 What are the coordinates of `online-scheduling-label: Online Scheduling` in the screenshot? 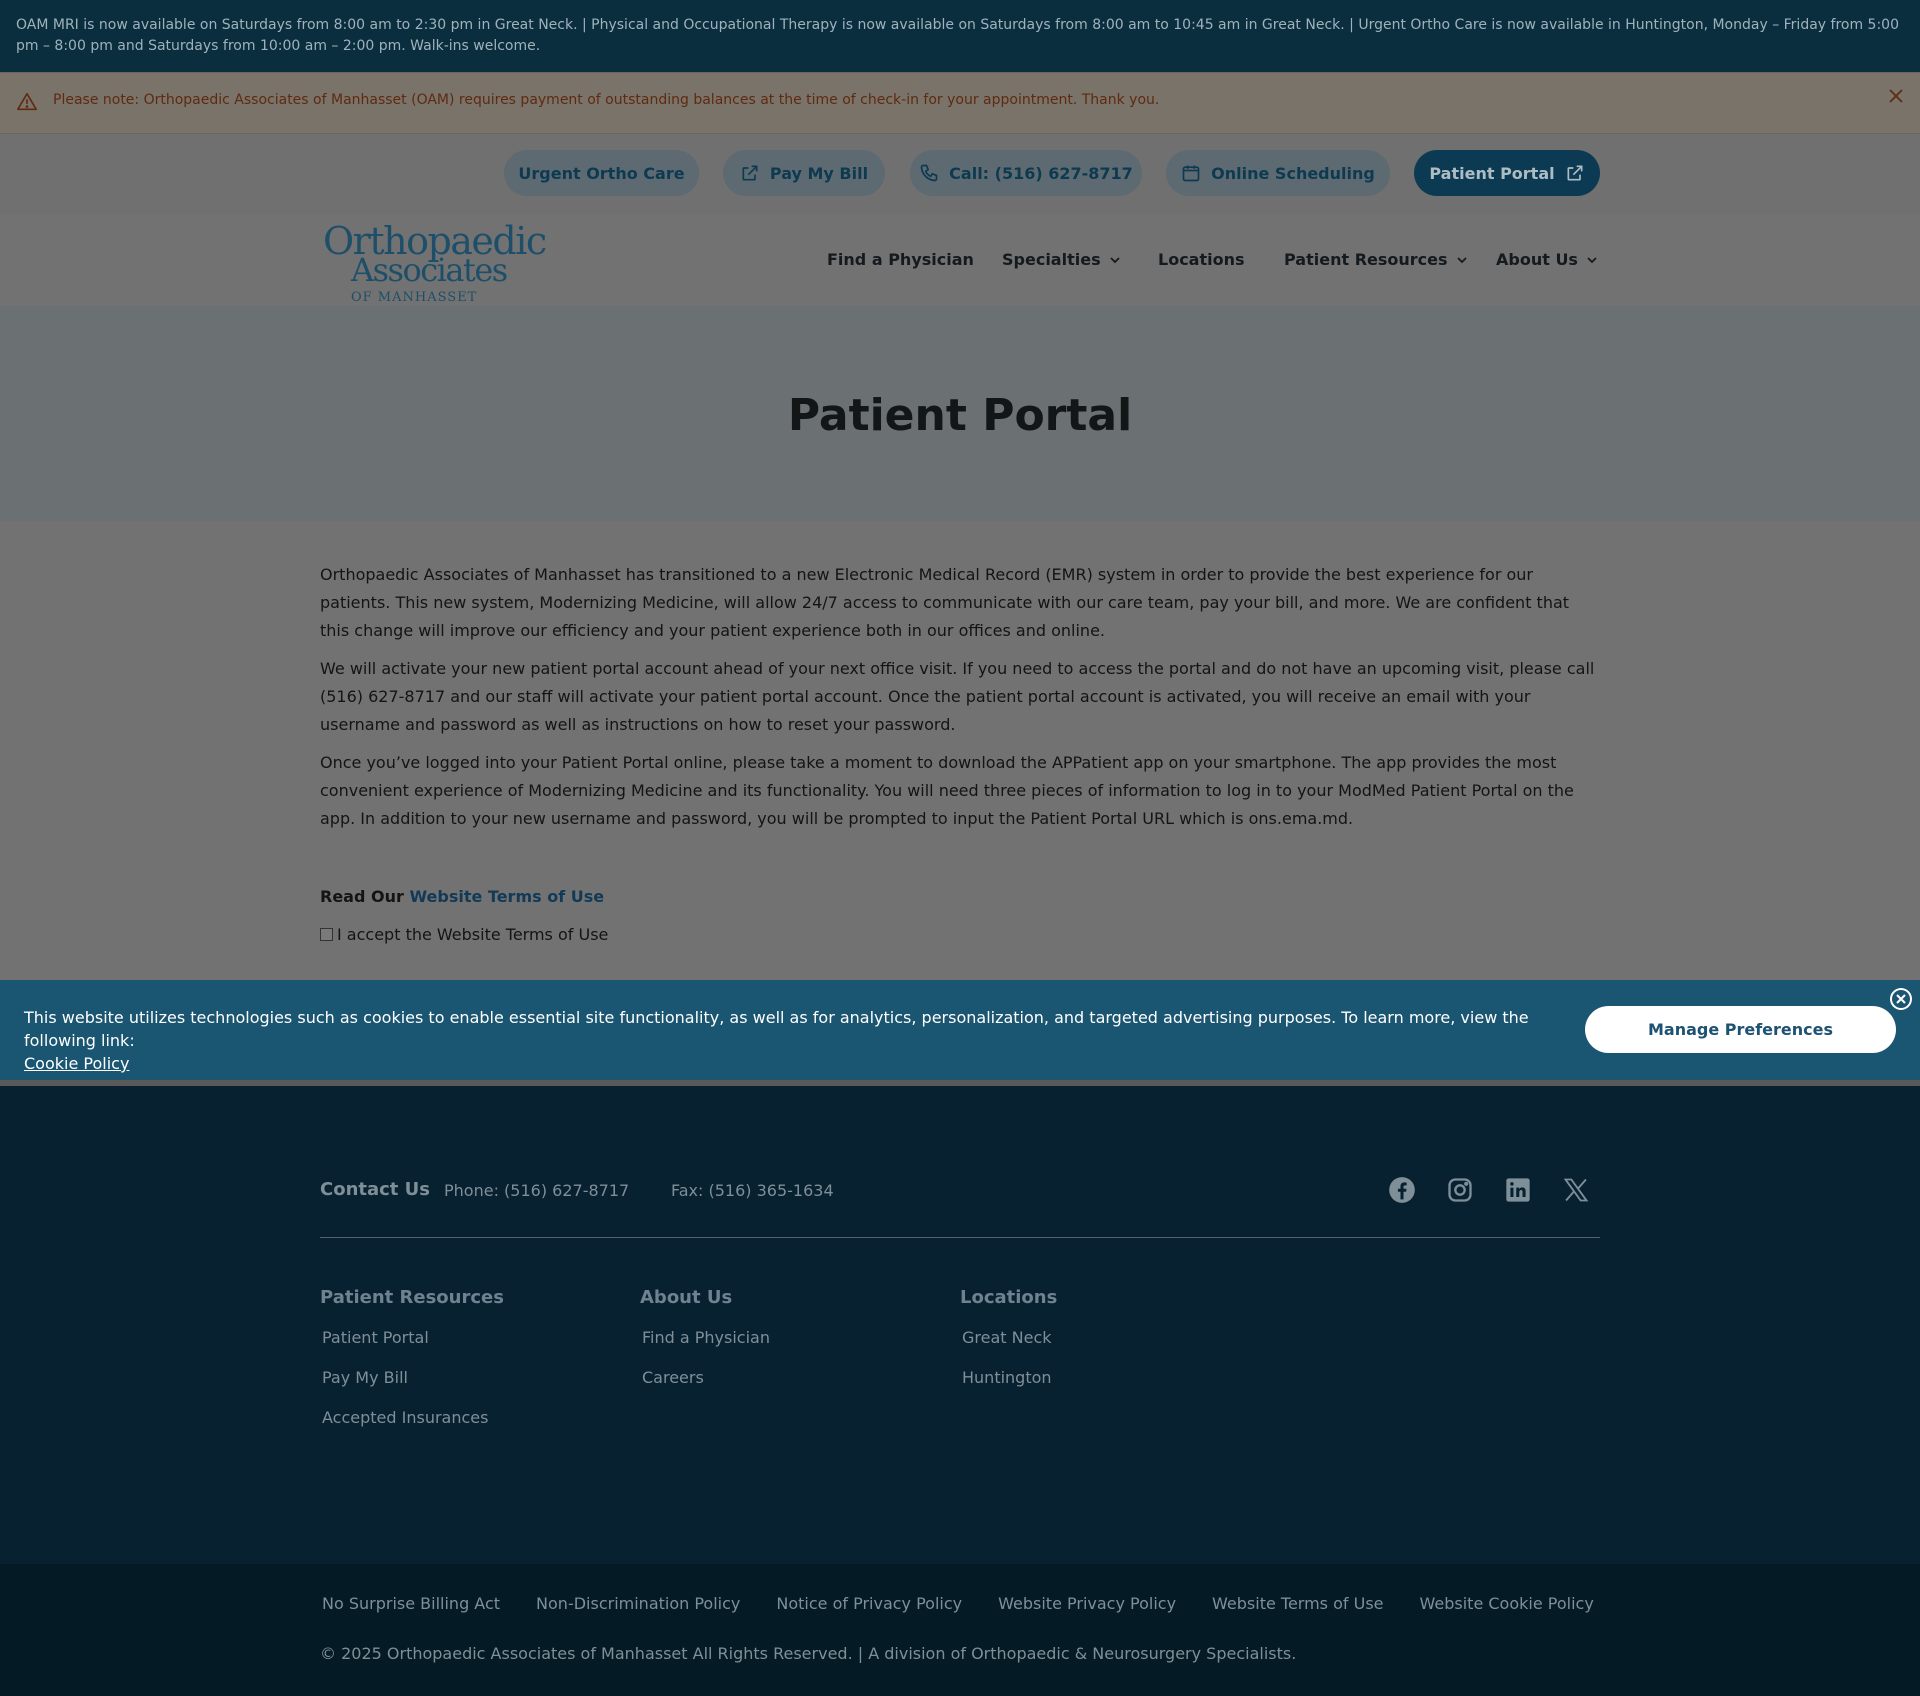 It's located at (1293, 173).